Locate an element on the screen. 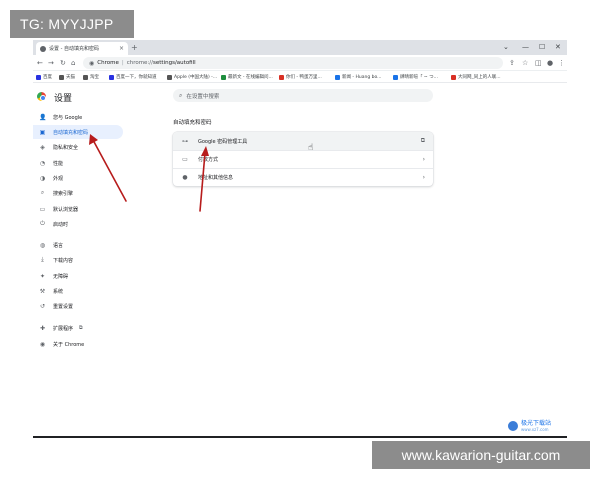 This screenshot has width=600, height=480. reload-icon: ↻ is located at coordinates (63, 63).